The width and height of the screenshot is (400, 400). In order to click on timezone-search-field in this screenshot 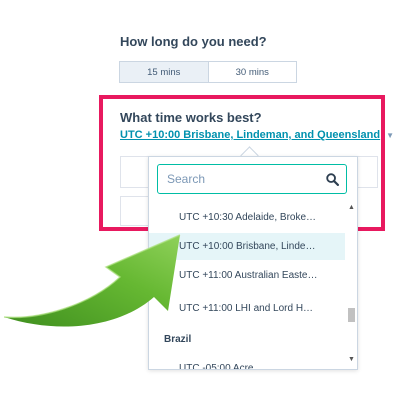, I will do `click(252, 179)`.